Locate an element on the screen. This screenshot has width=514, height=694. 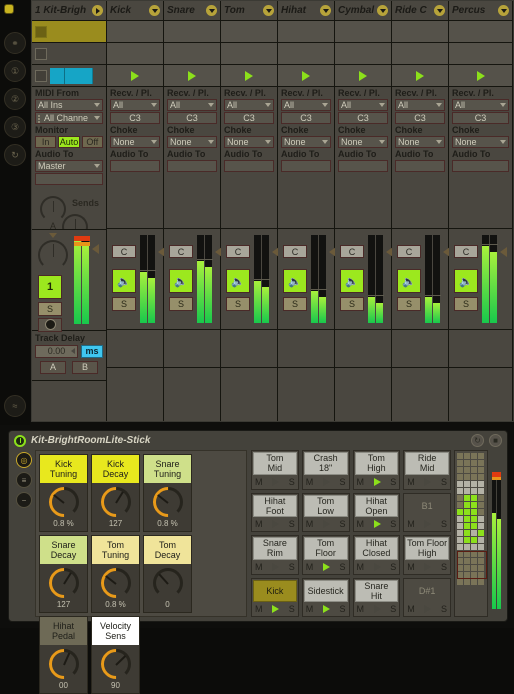
pan-knob is located at coordinates (53, 254).